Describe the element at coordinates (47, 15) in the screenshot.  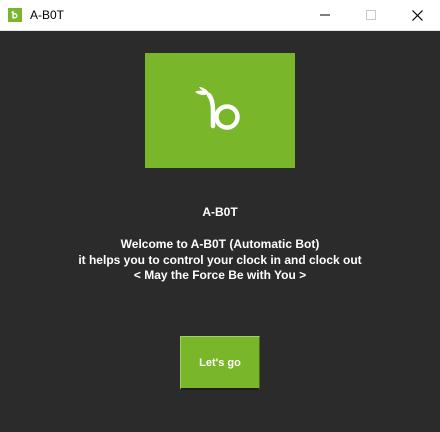
I see `window-title: A-B0T` at that location.